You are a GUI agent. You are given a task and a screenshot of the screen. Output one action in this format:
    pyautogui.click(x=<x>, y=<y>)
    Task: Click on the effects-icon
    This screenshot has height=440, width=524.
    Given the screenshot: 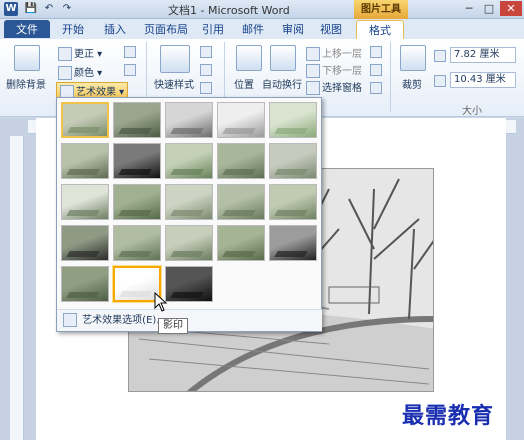 What is the action you would take?
    pyautogui.click(x=206, y=70)
    